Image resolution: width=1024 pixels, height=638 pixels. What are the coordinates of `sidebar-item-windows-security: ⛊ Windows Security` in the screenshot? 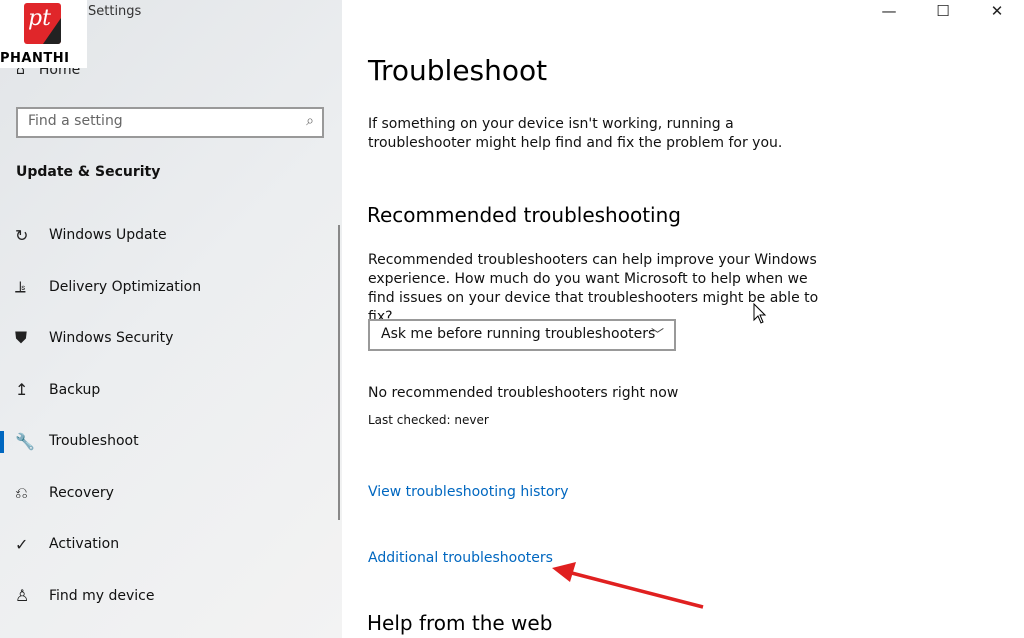 It's located at (170, 338).